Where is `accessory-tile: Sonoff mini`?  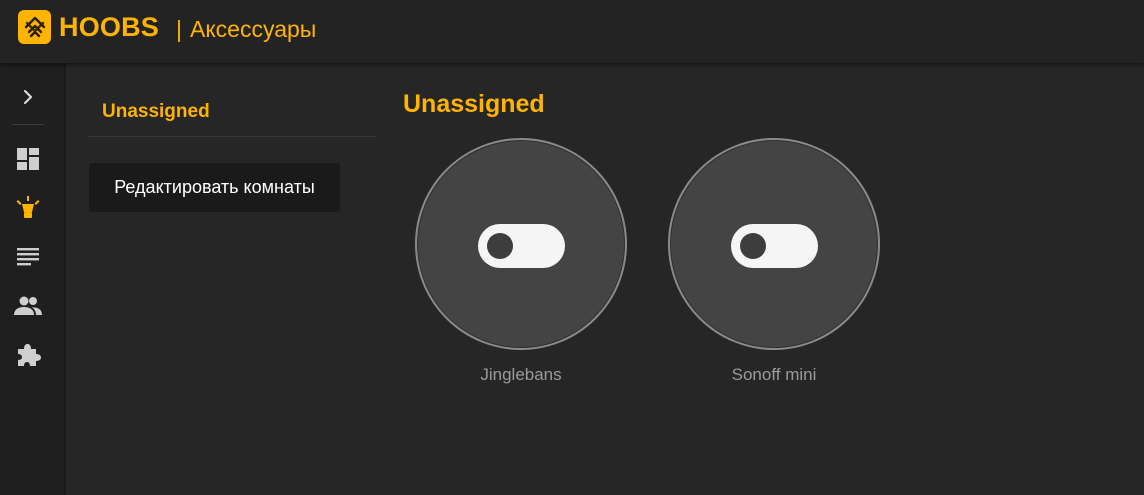
accessory-tile: Sonoff mini is located at coordinates (774, 261).